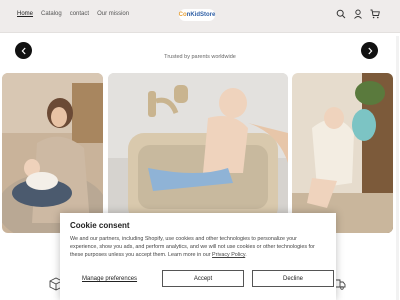 The height and width of the screenshot is (300, 400). What do you see at coordinates (113, 14) in the screenshot?
I see `nav-our-mission: Our mission` at bounding box center [113, 14].